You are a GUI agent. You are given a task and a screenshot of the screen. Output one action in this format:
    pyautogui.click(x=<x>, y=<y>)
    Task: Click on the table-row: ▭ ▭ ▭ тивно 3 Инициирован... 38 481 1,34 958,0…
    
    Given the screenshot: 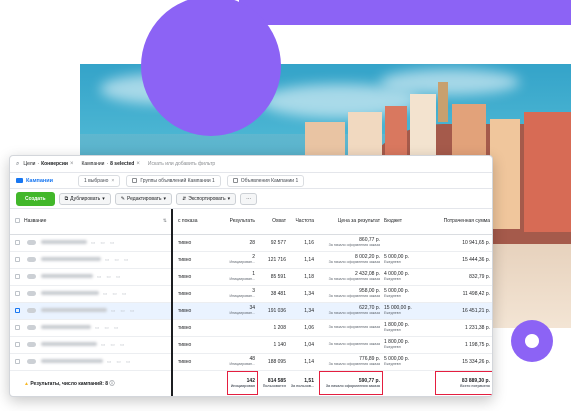 What is the action you would take?
    pyautogui.click(x=251, y=294)
    